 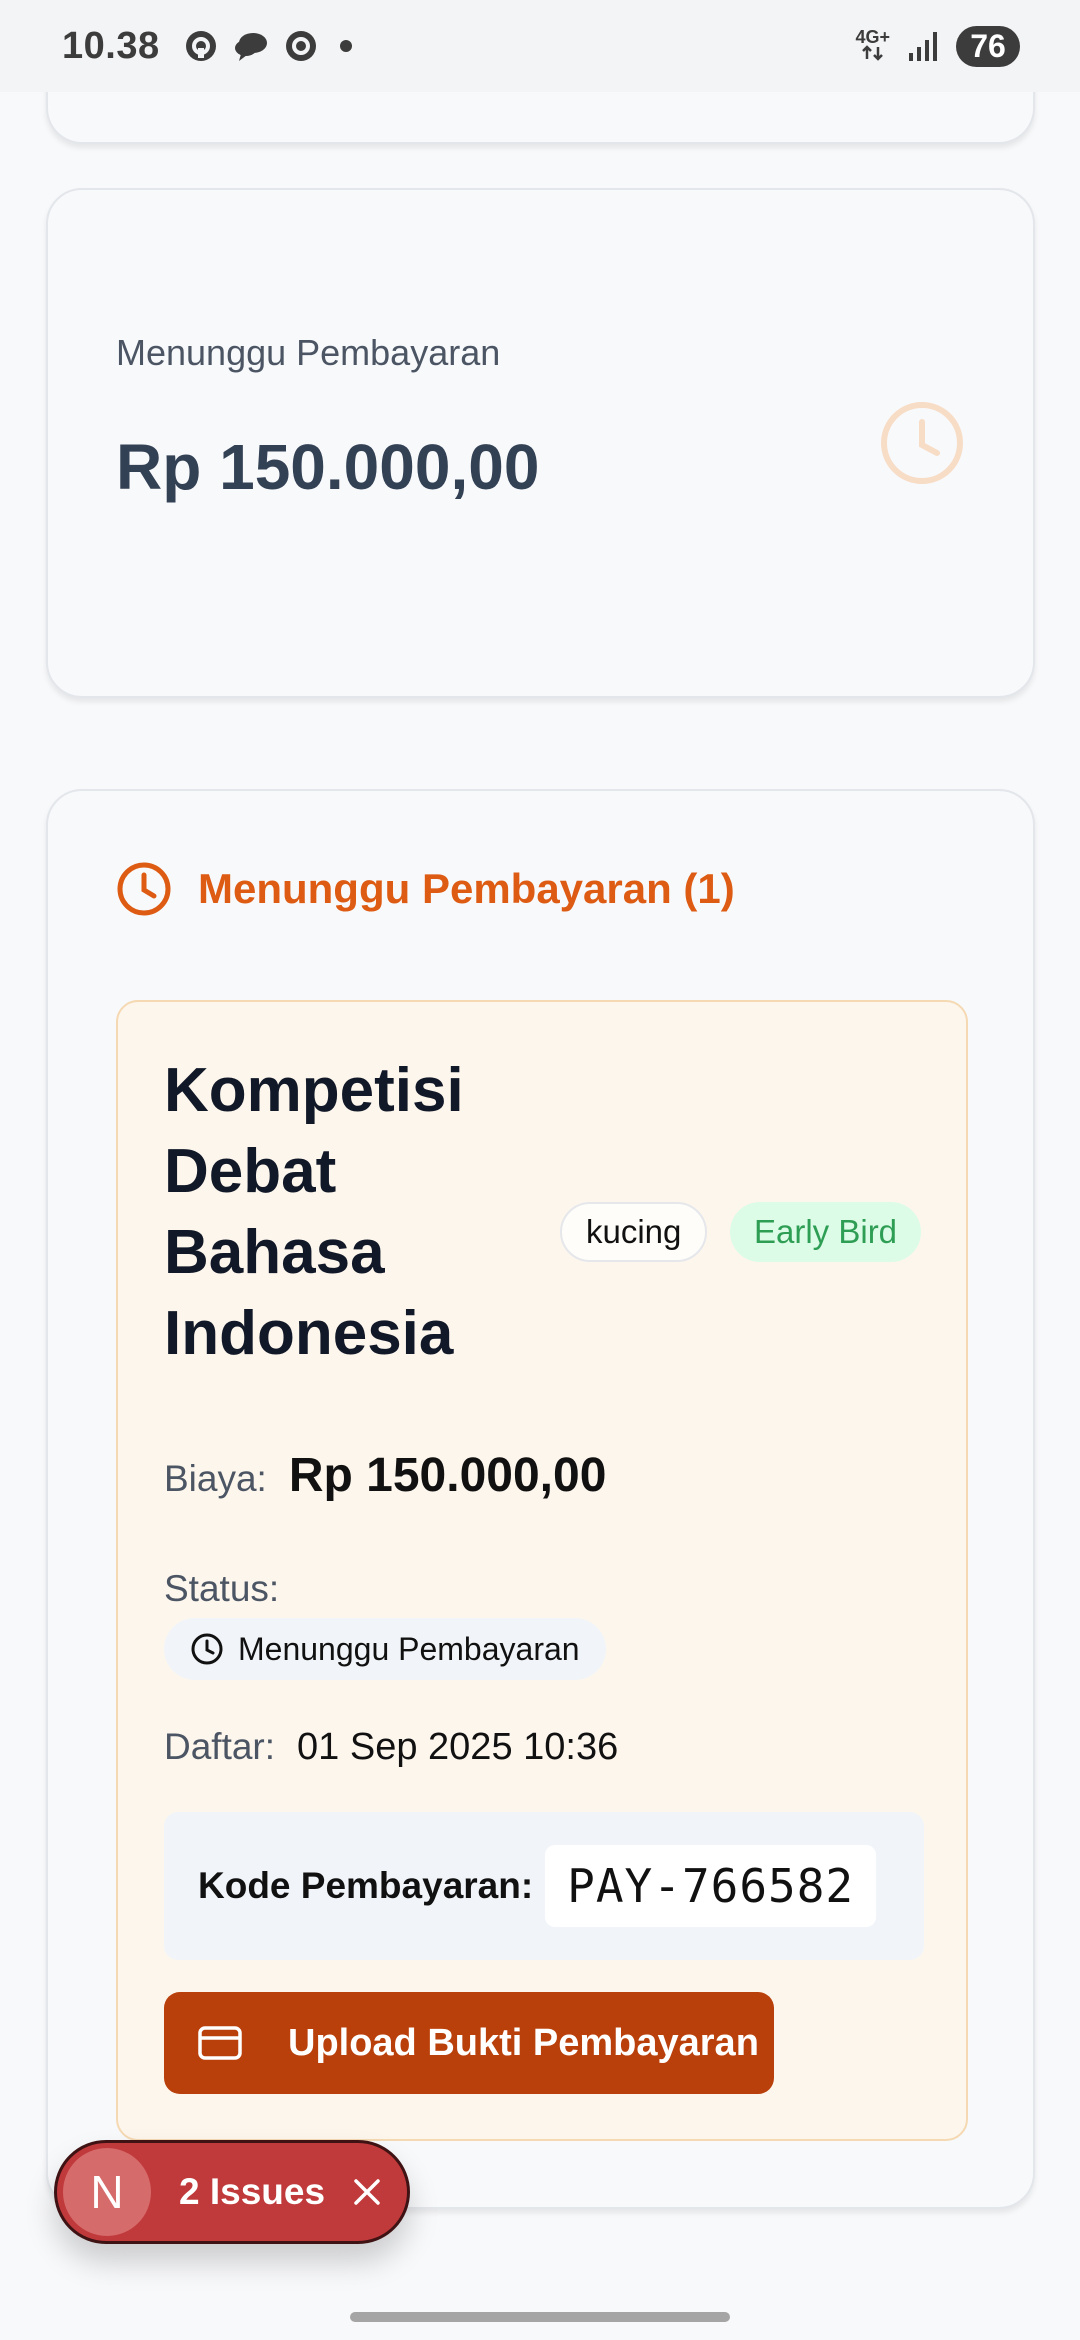 I want to click on issues-count: 2 Issues, so click(x=252, y=2192).